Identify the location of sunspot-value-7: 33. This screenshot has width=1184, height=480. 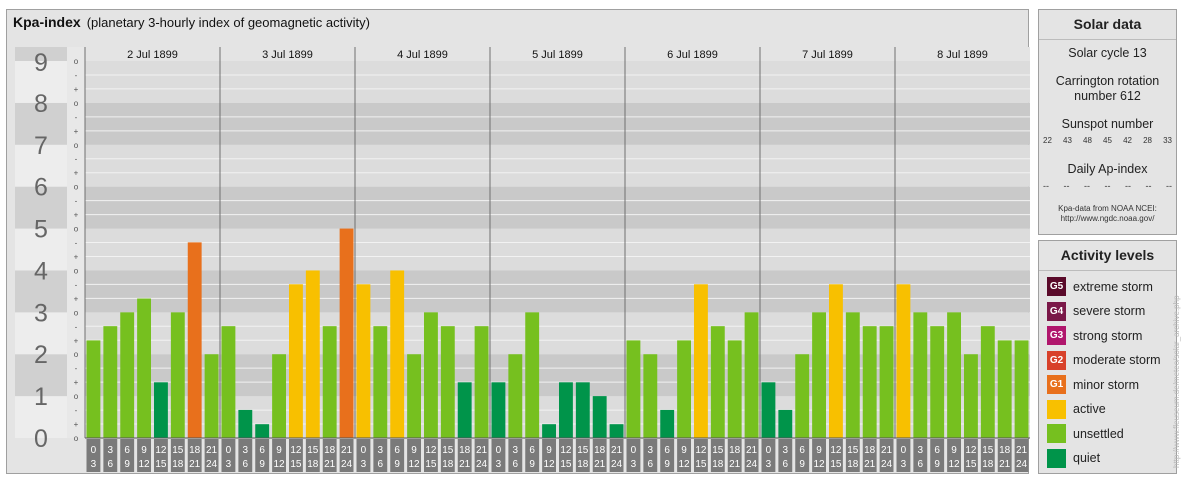
(1167, 140).